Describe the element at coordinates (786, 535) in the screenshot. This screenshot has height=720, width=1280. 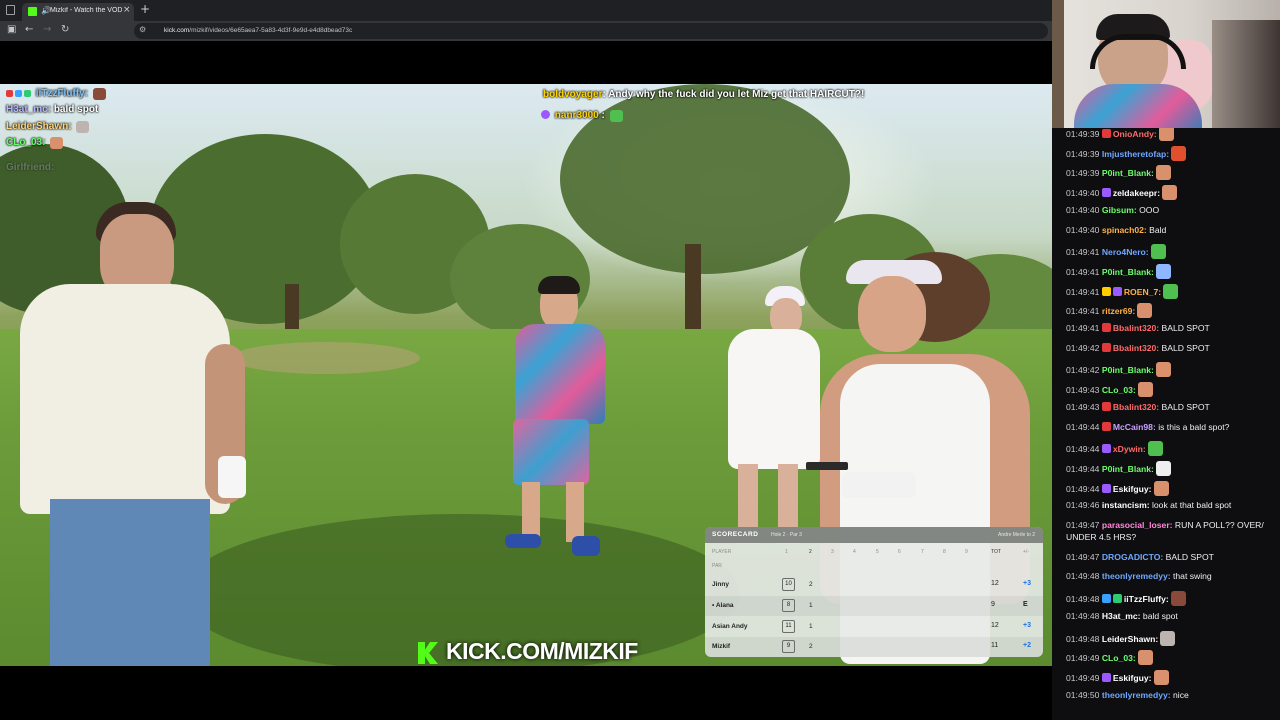
I see `scorecard-hole: Hole 2 · Par 3` at that location.